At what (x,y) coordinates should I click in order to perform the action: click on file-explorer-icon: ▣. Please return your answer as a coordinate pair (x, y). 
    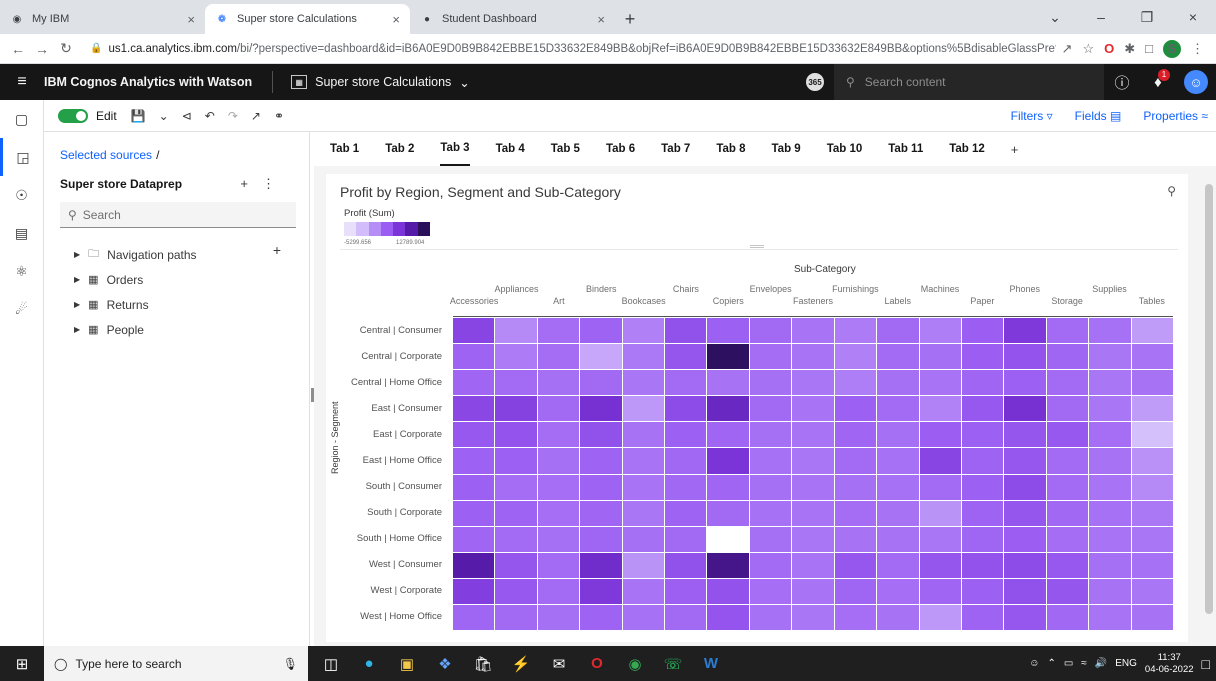
    Looking at the image, I should click on (407, 663).